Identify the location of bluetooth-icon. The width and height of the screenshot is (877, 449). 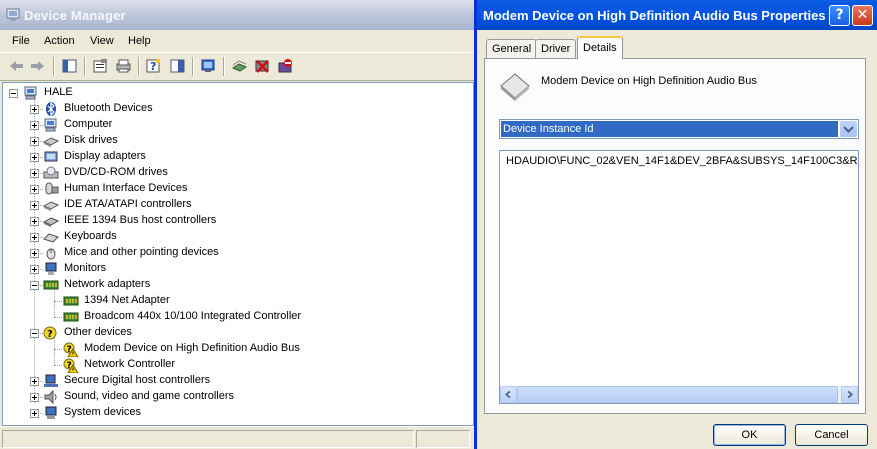
(51, 109).